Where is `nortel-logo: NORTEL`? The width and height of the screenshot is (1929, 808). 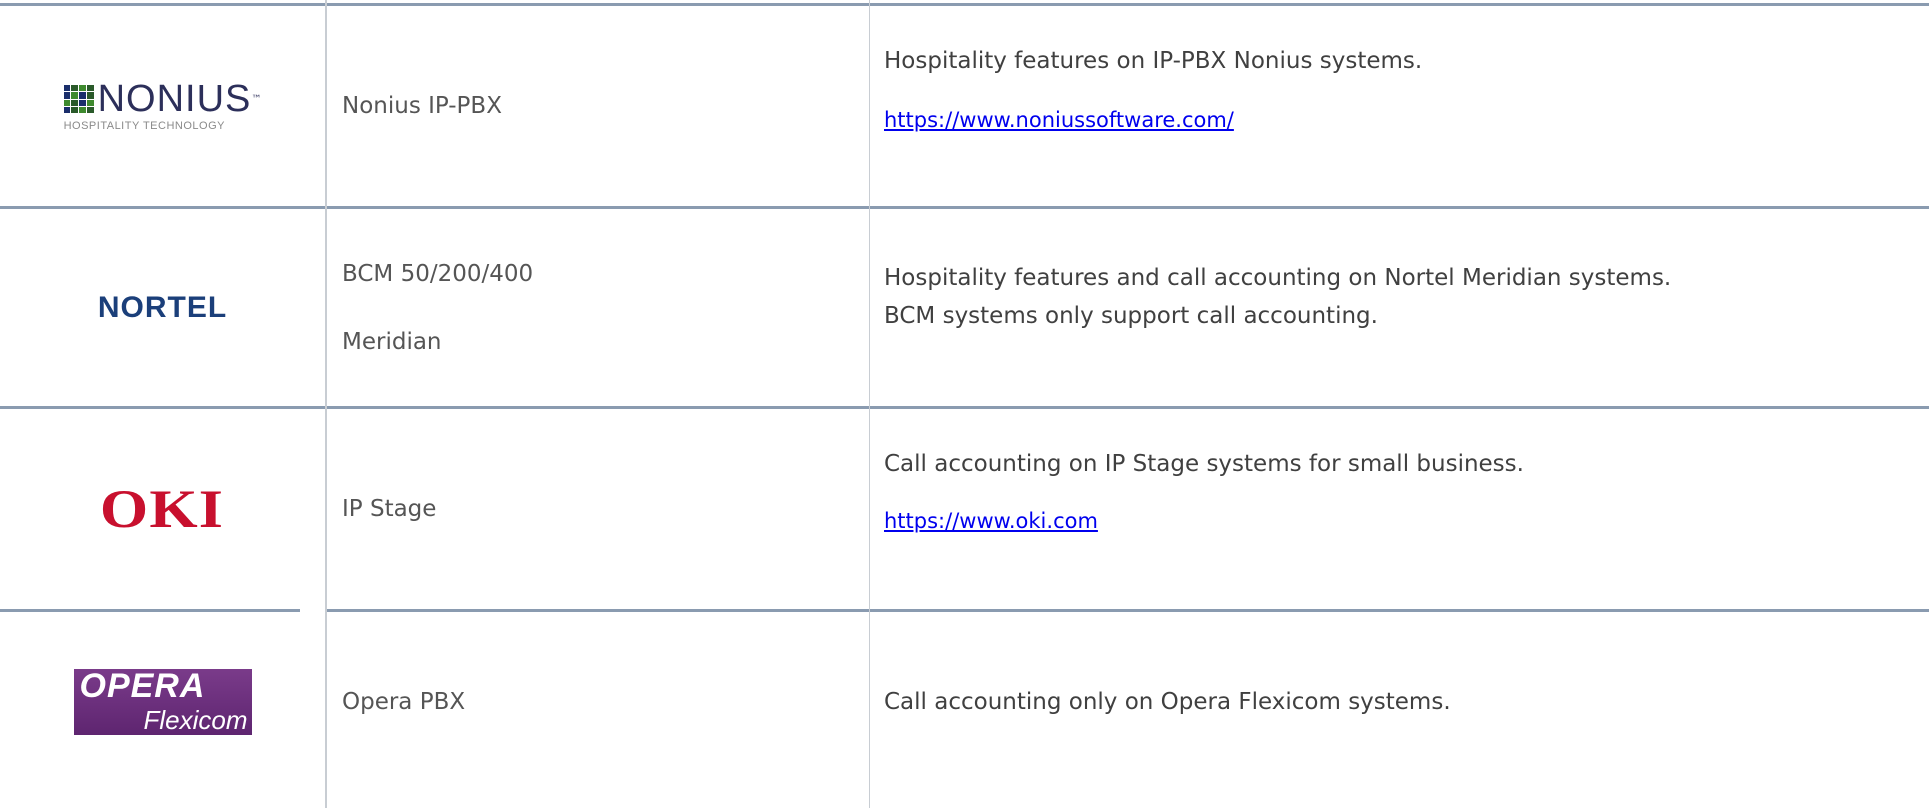 nortel-logo: NORTEL is located at coordinates (162, 307).